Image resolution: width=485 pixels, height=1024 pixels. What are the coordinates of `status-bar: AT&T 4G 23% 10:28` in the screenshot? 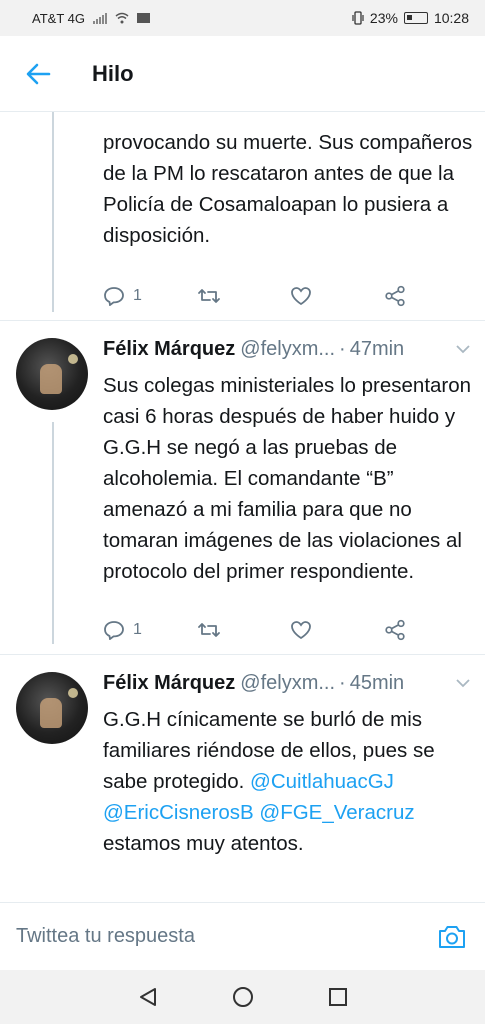 It's located at (242, 18).